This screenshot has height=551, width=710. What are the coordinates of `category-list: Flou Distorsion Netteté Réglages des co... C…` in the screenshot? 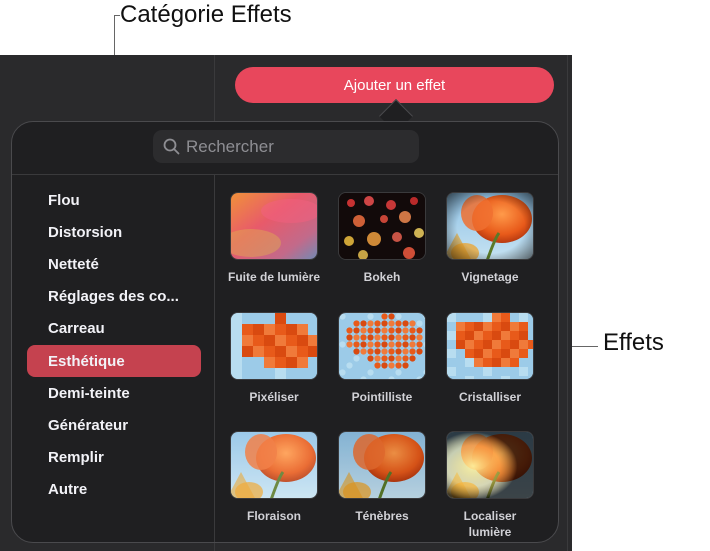 It's located at (114, 345).